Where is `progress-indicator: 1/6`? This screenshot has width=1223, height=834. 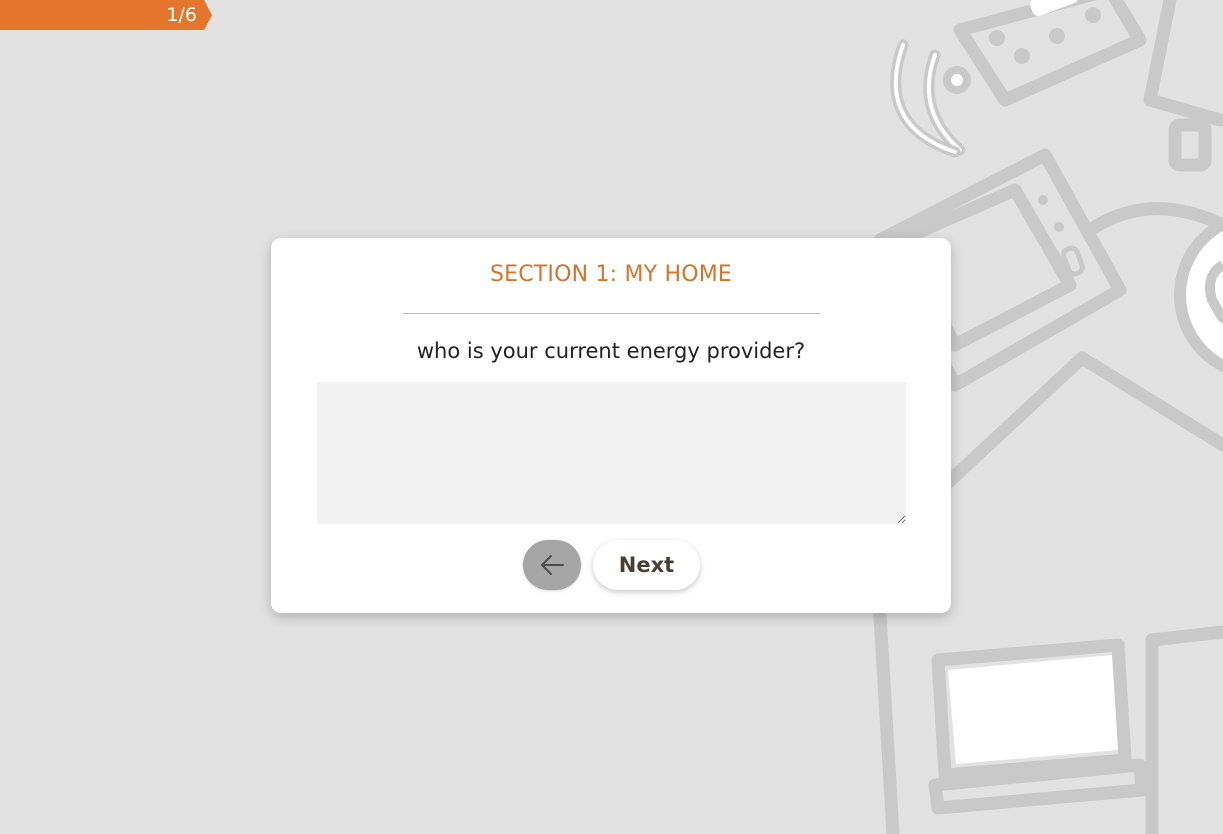
progress-indicator: 1/6 is located at coordinates (106, 15).